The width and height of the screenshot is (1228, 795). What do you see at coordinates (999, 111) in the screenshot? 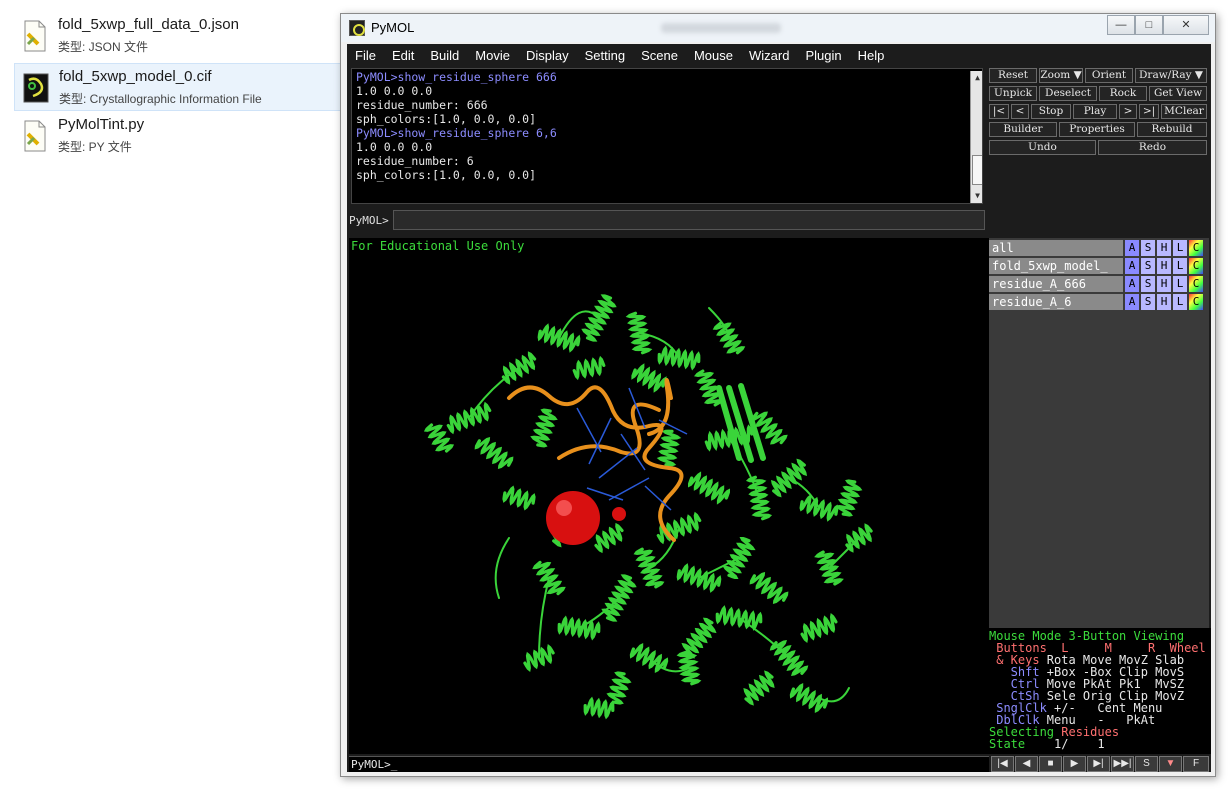
I see `first-frame-button: |<` at bounding box center [999, 111].